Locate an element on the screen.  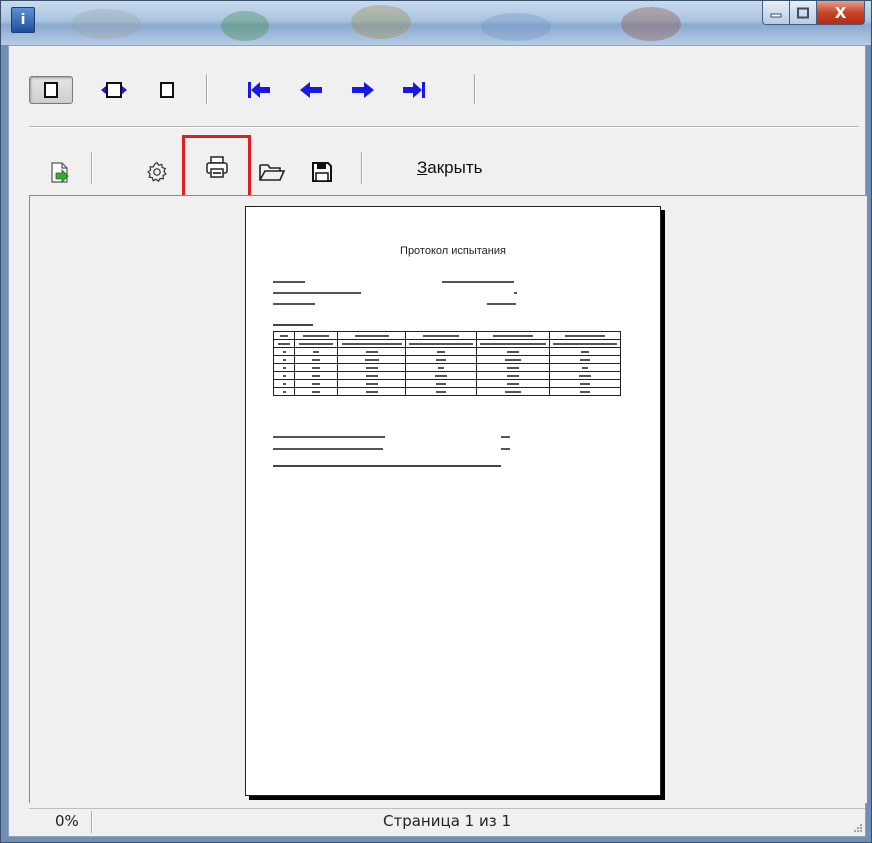
page-indicator: Страница 1 из 1 is located at coordinates (447, 821).